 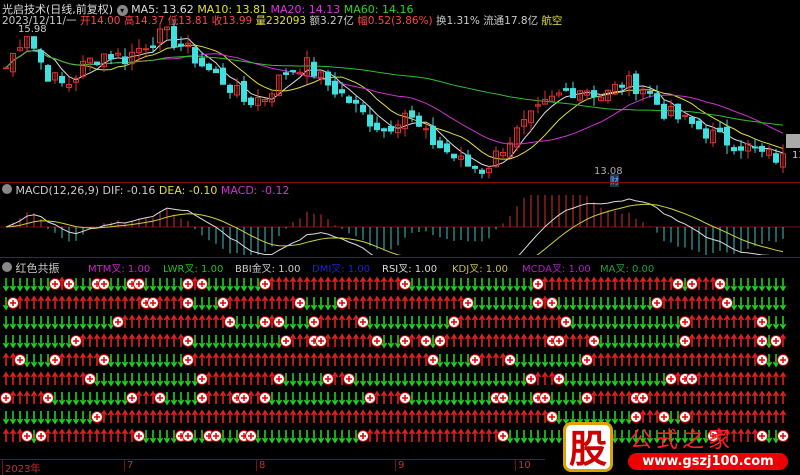 I want to click on financial-event-badge: 财, so click(x=615, y=180).